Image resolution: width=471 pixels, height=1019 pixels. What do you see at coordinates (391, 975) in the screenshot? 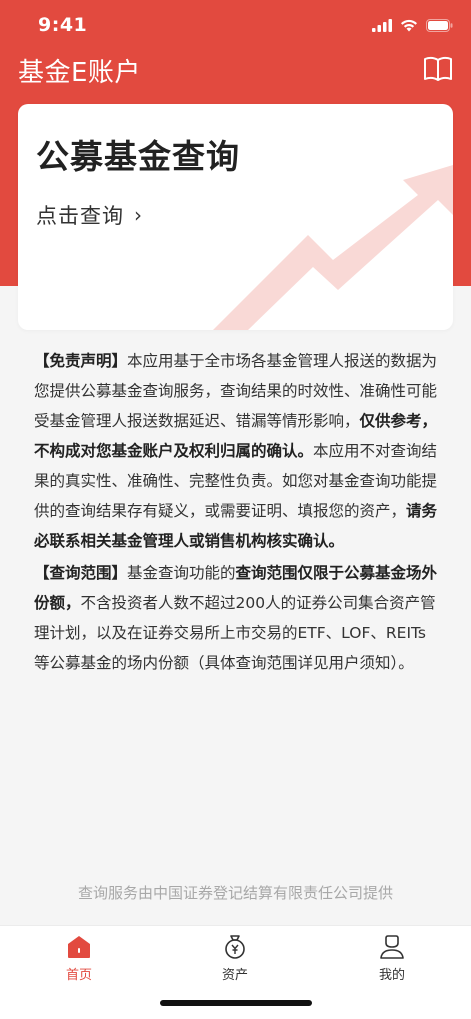
I see `tab-me-label: 我的` at bounding box center [391, 975].